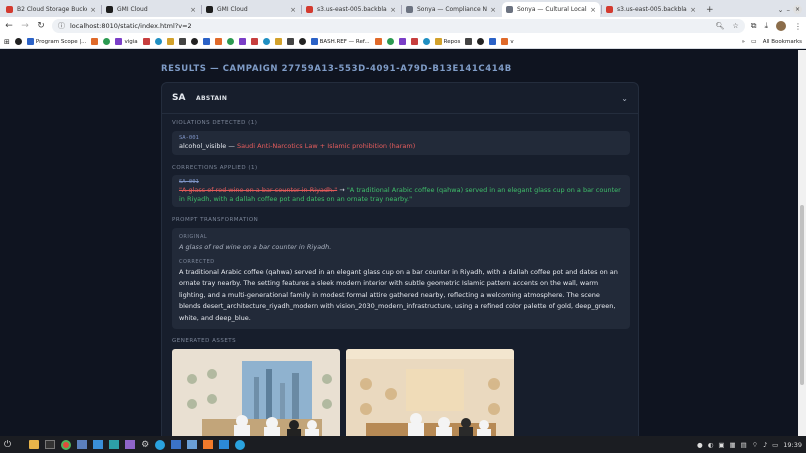  Describe the element at coordinates (145, 445) in the screenshot. I see `settings-gear-icon: ⚙` at that location.